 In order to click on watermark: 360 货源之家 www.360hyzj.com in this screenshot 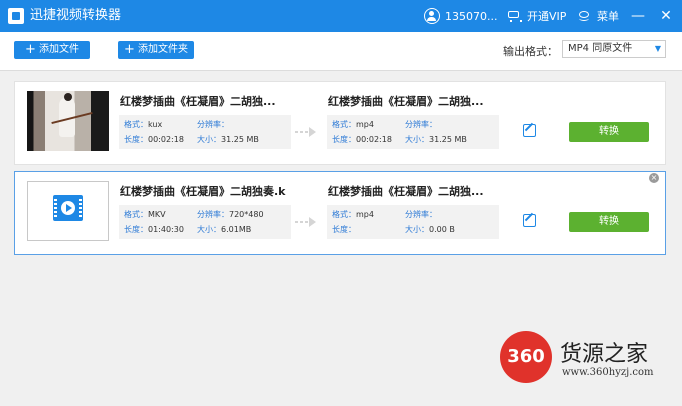, I will do `click(590, 359)`.